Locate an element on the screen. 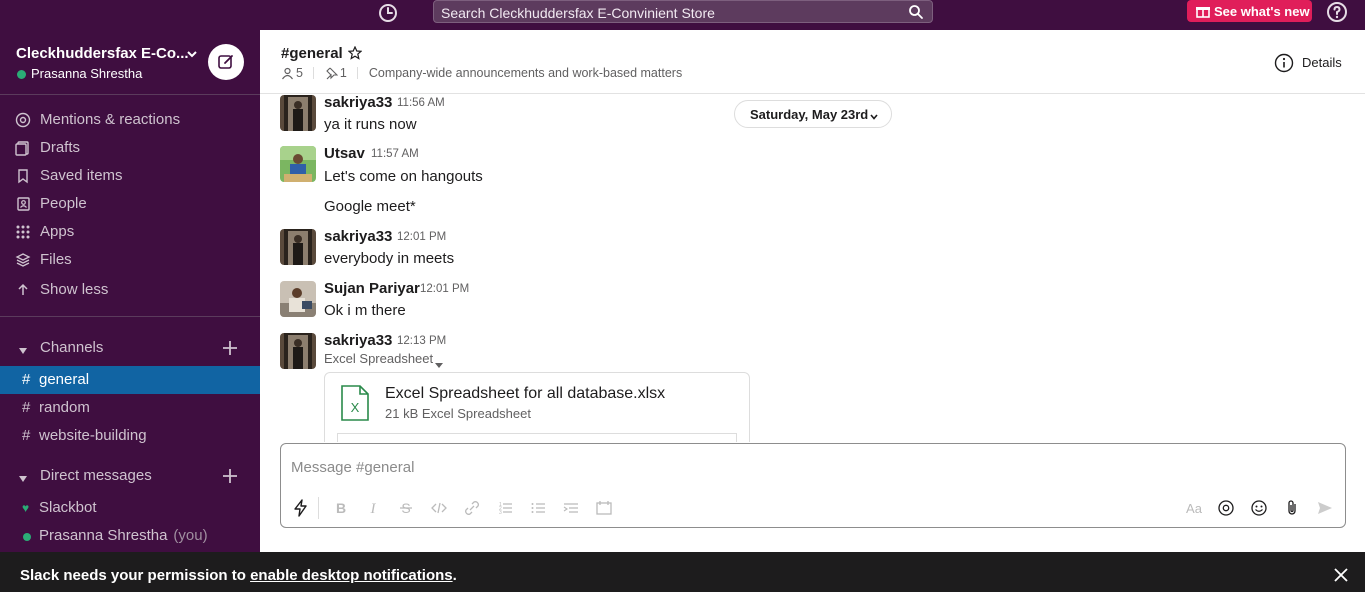 The width and height of the screenshot is (1365, 592). attachment-paperclip-icon is located at coordinates (1292, 508).